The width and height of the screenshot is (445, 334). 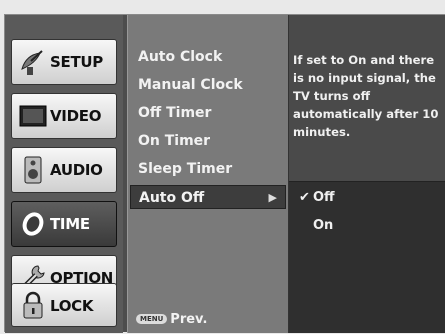 What do you see at coordinates (33, 305) in the screenshot?
I see `padlock-icon` at bounding box center [33, 305].